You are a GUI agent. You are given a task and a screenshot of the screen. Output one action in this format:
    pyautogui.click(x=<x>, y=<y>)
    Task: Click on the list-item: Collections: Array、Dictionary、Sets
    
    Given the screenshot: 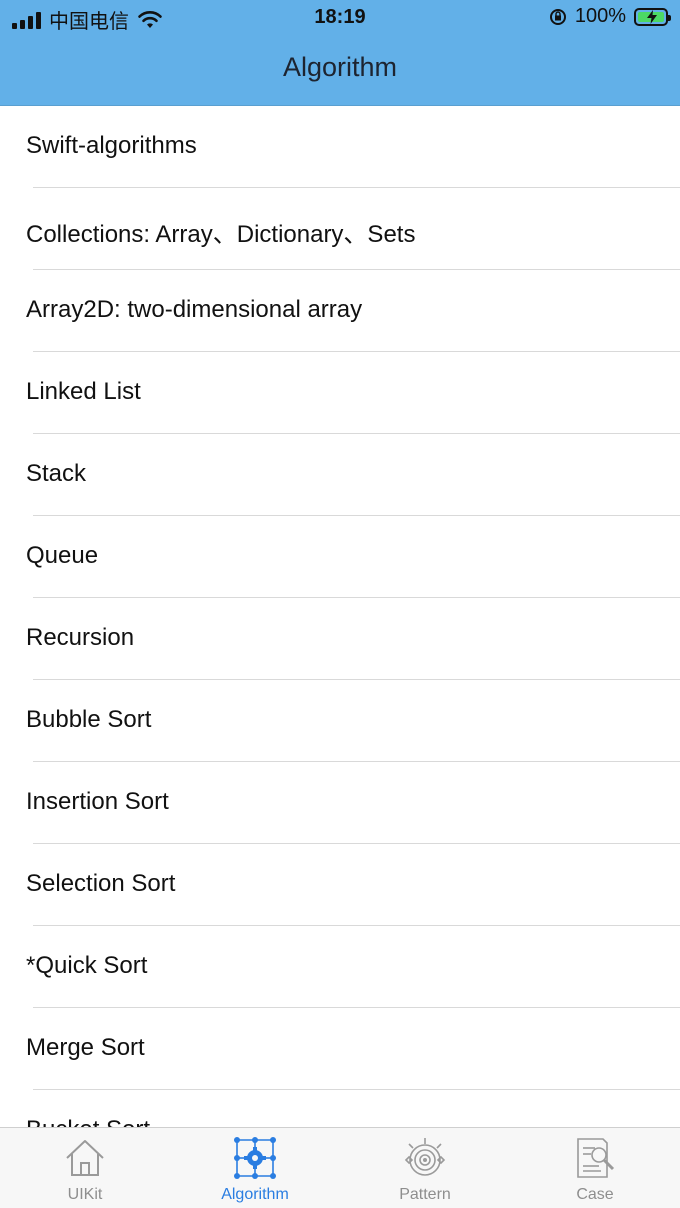 What is the action you would take?
    pyautogui.click(x=340, y=229)
    